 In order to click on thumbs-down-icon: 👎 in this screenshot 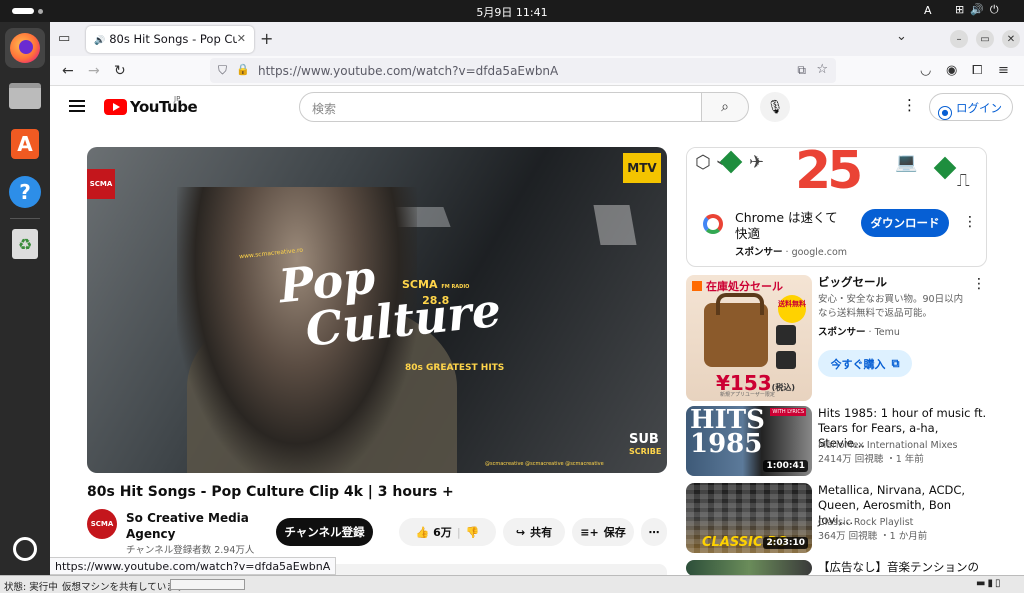, I will do `click(473, 532)`.